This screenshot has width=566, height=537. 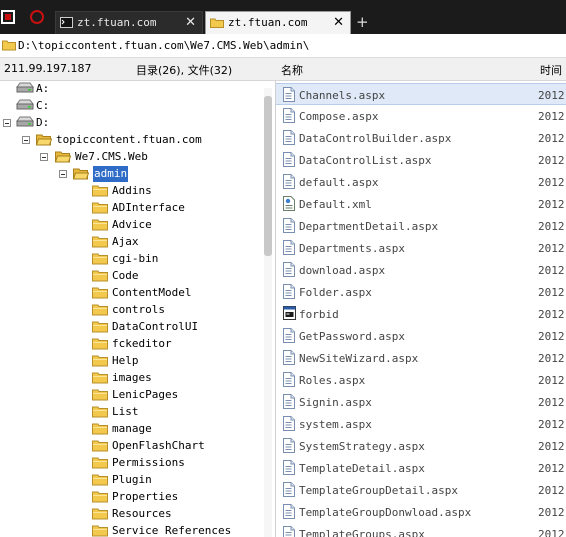 I want to click on file-row: SystemStrategy.aspx 2012-, so click(x=421, y=446).